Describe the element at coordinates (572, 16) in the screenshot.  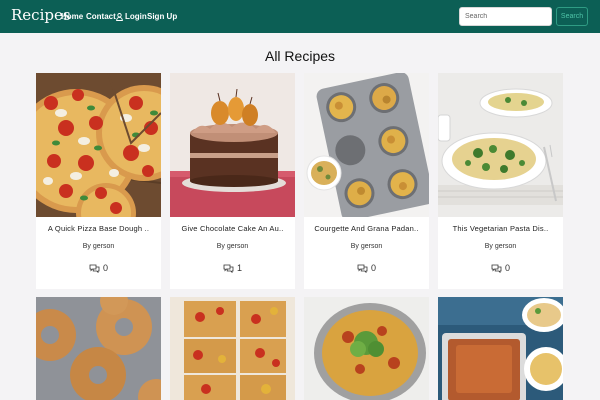
I see `search-button: Search` at that location.